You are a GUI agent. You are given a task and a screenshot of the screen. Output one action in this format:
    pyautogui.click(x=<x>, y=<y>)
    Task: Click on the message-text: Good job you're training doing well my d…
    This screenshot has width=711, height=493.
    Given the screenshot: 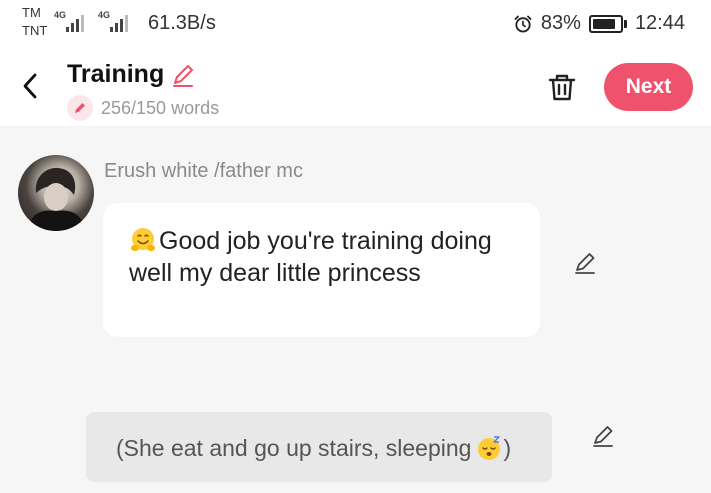 What is the action you would take?
    pyautogui.click(x=310, y=257)
    